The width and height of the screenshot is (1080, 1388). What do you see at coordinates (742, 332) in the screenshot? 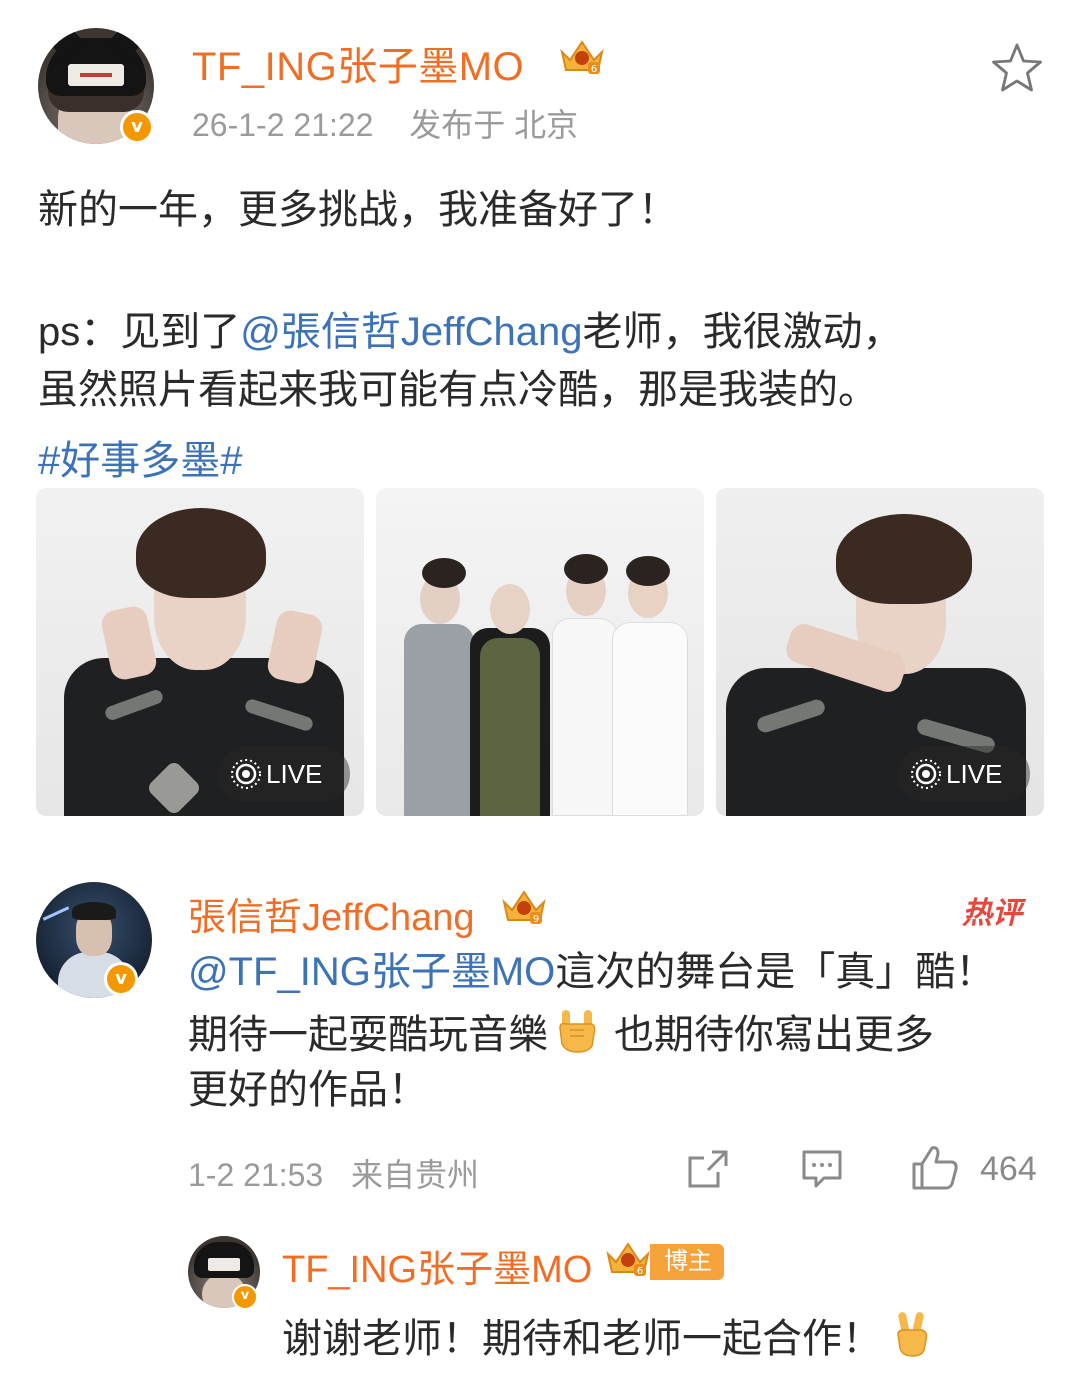
I see `post-text-suffix: 老师，我很激动，` at bounding box center [742, 332].